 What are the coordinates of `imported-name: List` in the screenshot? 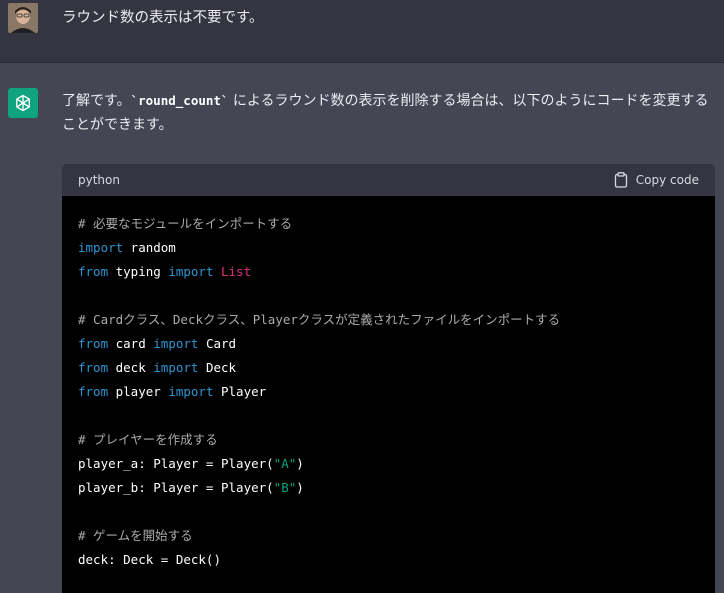 It's located at (232, 271).